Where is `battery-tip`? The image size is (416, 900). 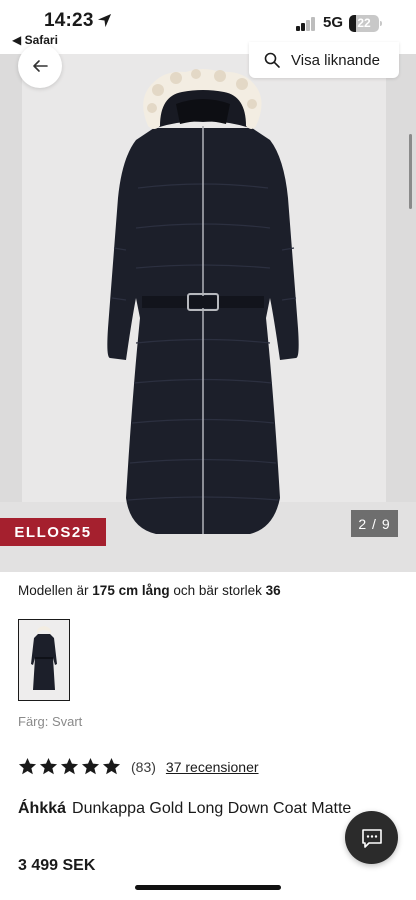 battery-tip is located at coordinates (381, 23).